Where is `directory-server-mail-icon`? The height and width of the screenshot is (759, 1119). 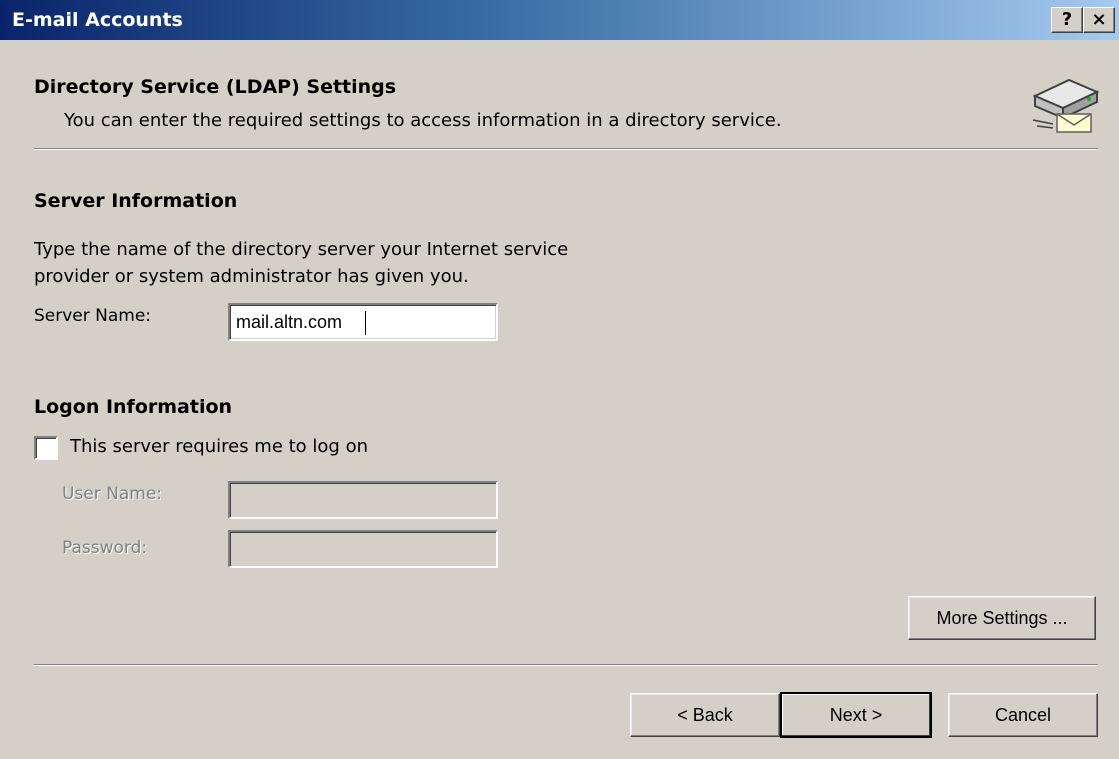 directory-server-mail-icon is located at coordinates (1066, 105).